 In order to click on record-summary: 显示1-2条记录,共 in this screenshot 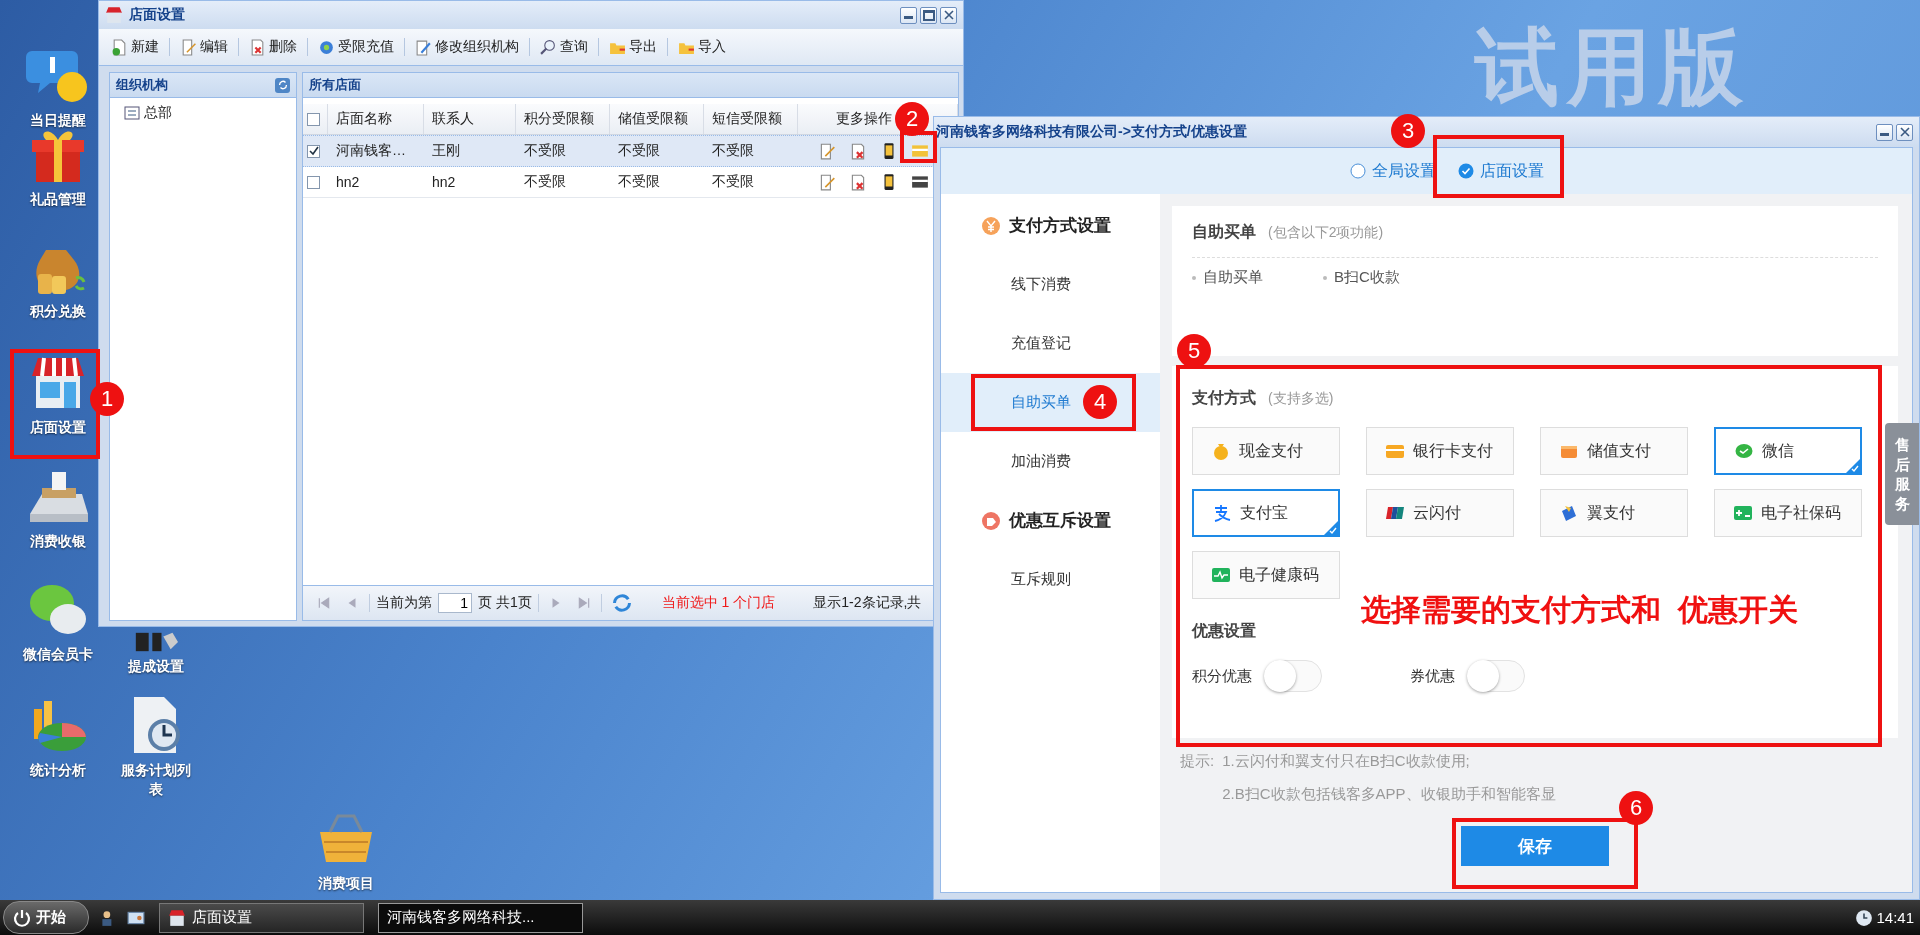, I will do `click(867, 603)`.